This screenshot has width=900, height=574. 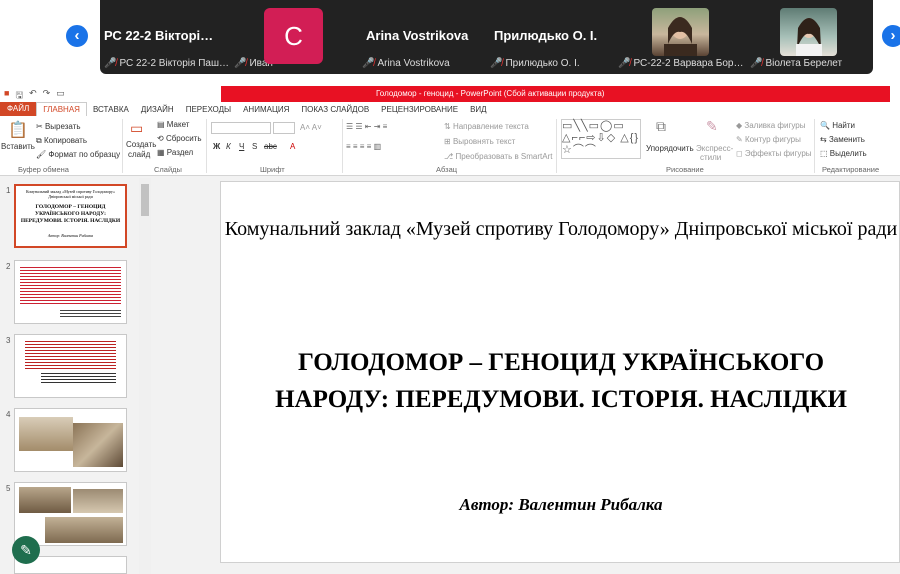 I want to click on tab-slideshow: ПОКАЗ СЛАЙДОВ, so click(x=335, y=109).